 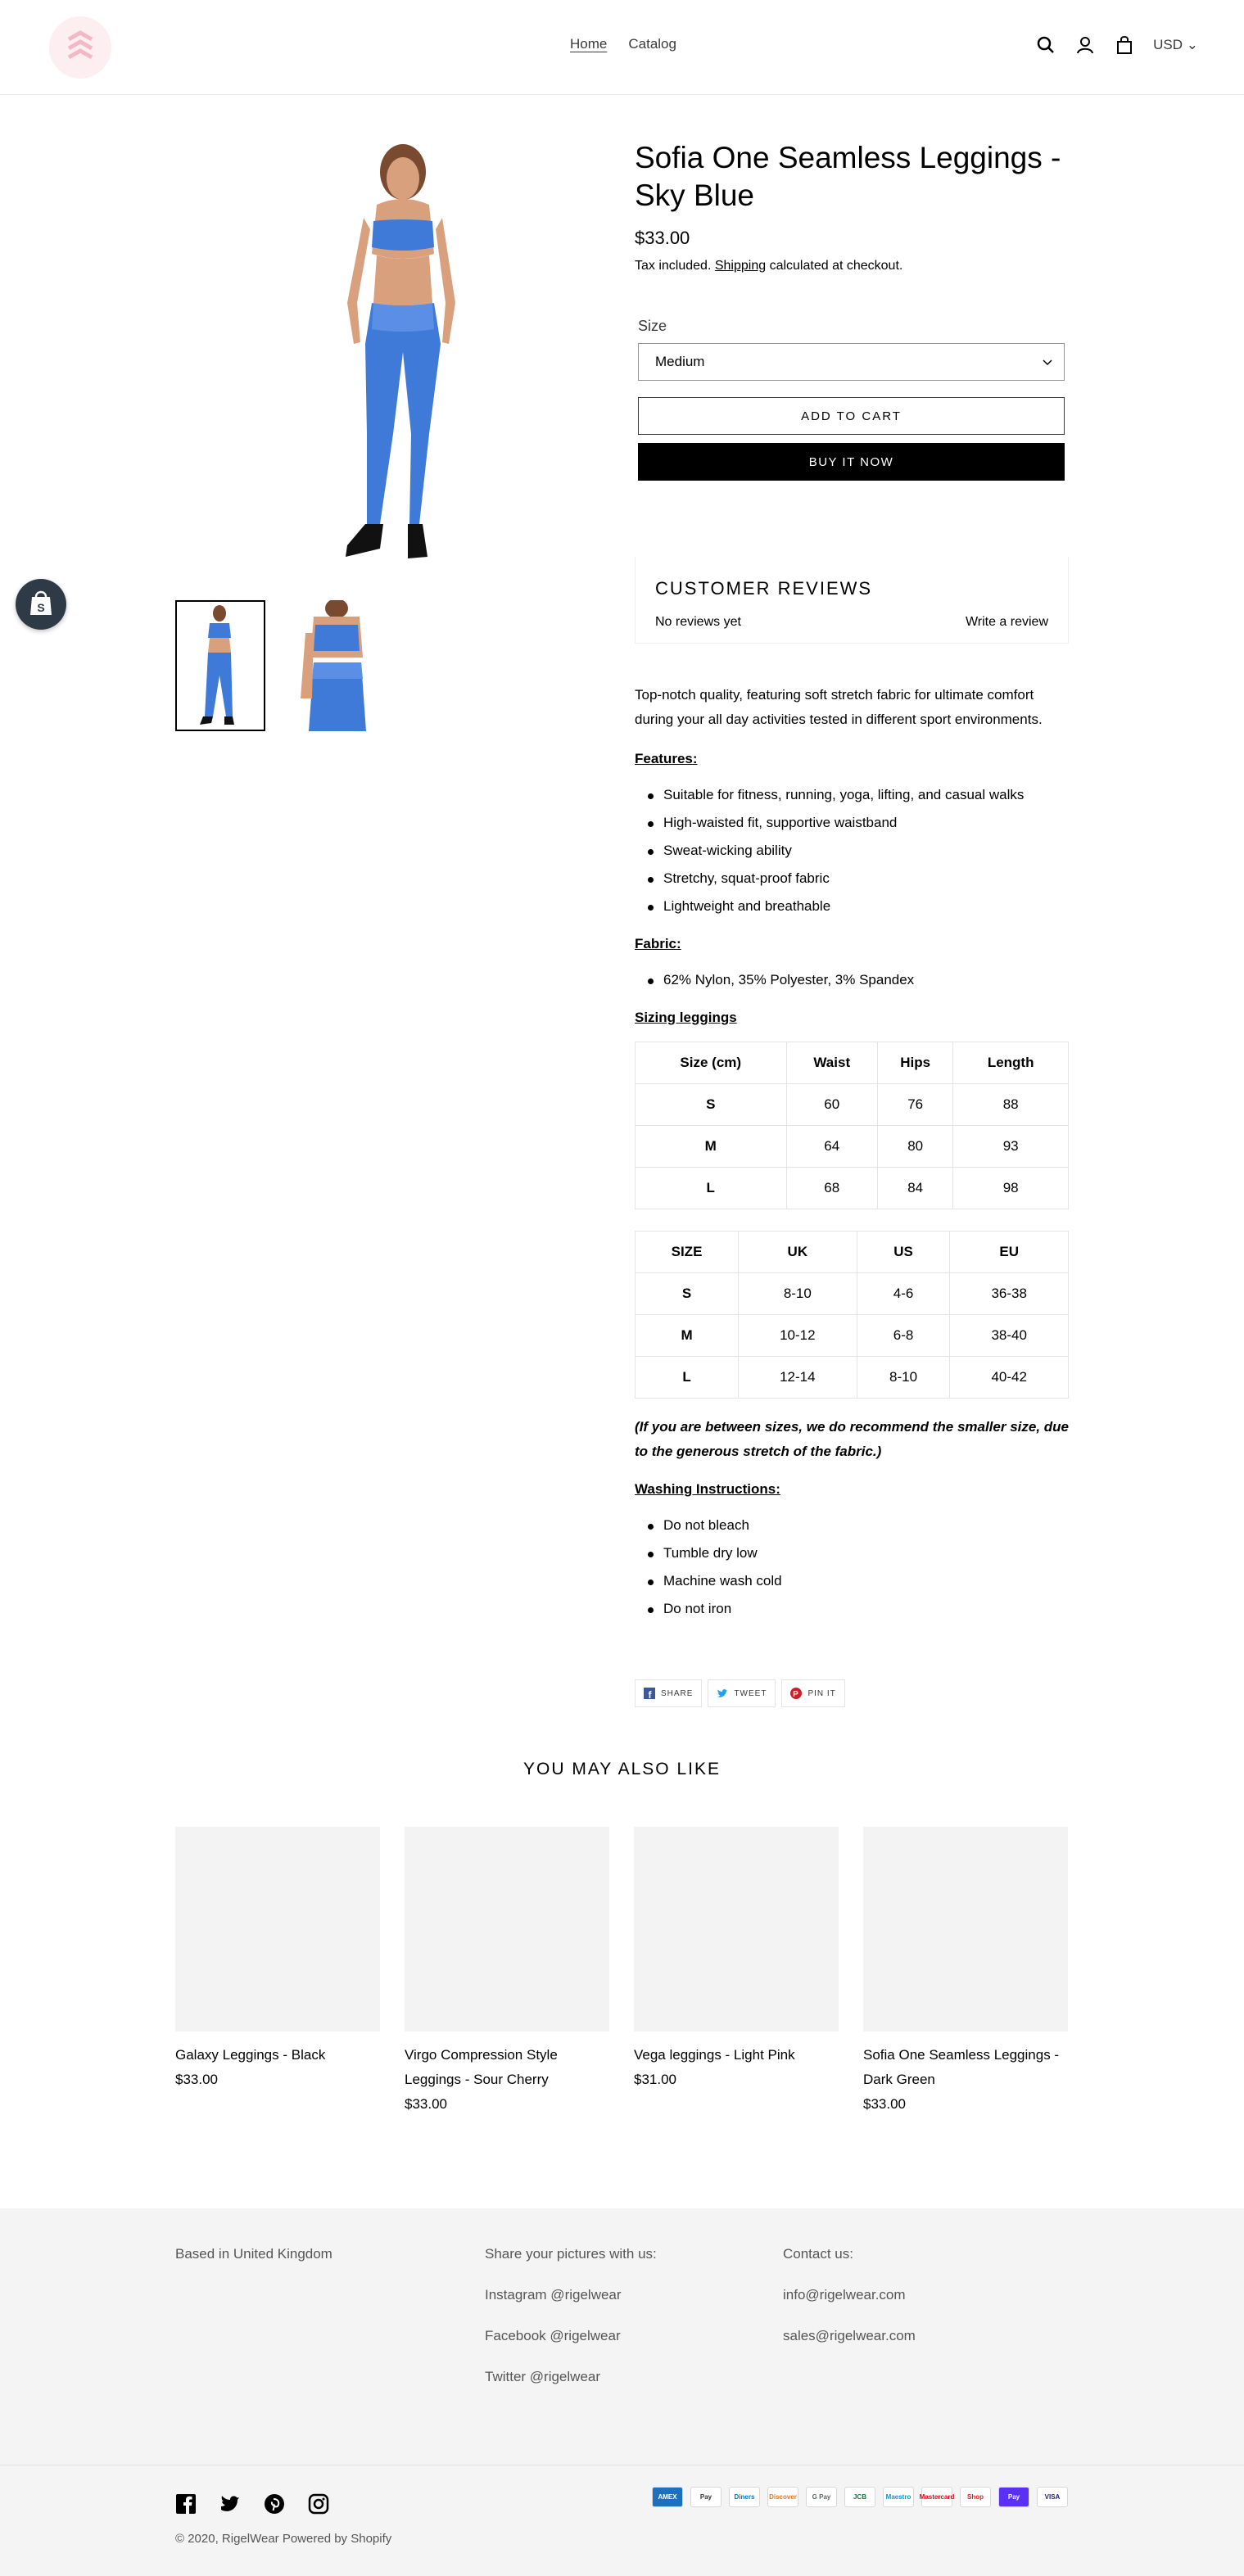 What do you see at coordinates (904, 1252) in the screenshot?
I see `table-cell: US` at bounding box center [904, 1252].